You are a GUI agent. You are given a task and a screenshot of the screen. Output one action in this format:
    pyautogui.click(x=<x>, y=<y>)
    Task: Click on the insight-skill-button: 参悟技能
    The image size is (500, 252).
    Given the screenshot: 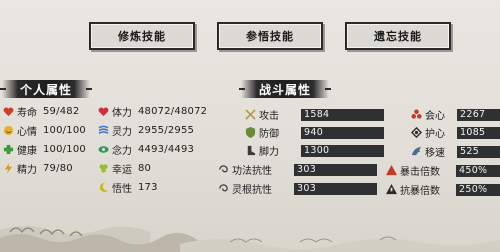 What is the action you would take?
    pyautogui.click(x=270, y=36)
    